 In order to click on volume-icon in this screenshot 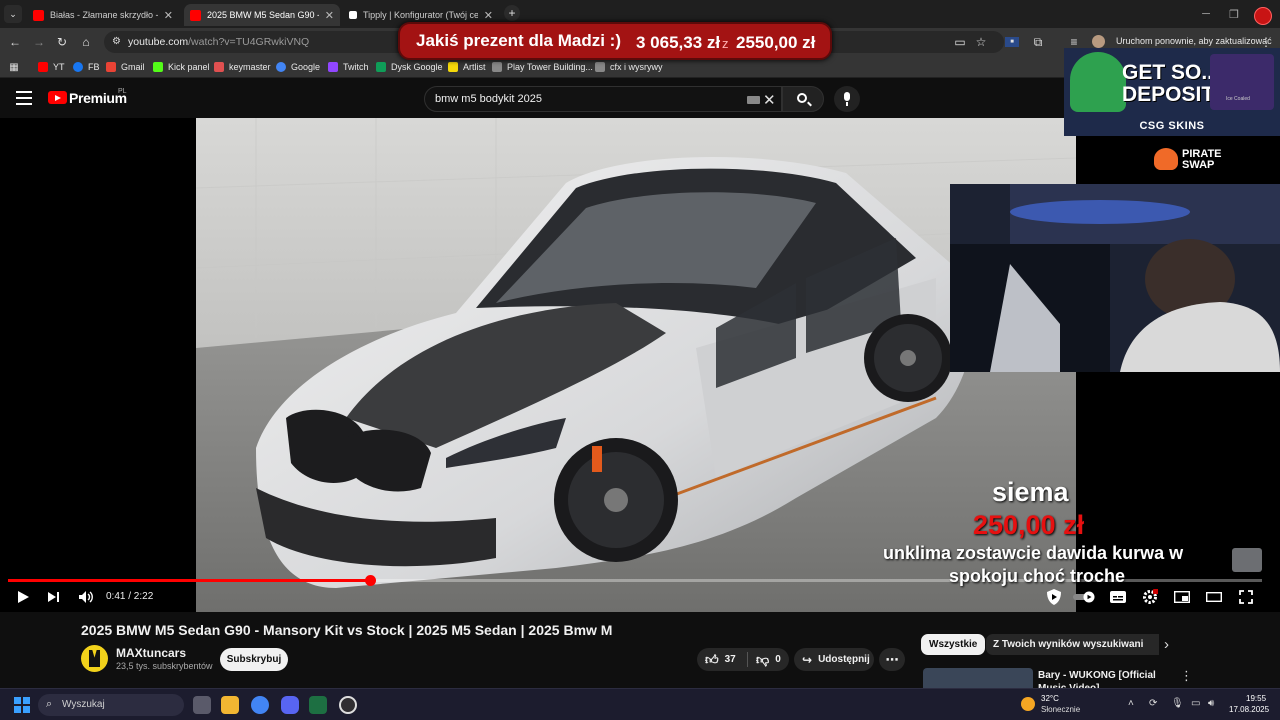, I will do `click(86, 597)`.